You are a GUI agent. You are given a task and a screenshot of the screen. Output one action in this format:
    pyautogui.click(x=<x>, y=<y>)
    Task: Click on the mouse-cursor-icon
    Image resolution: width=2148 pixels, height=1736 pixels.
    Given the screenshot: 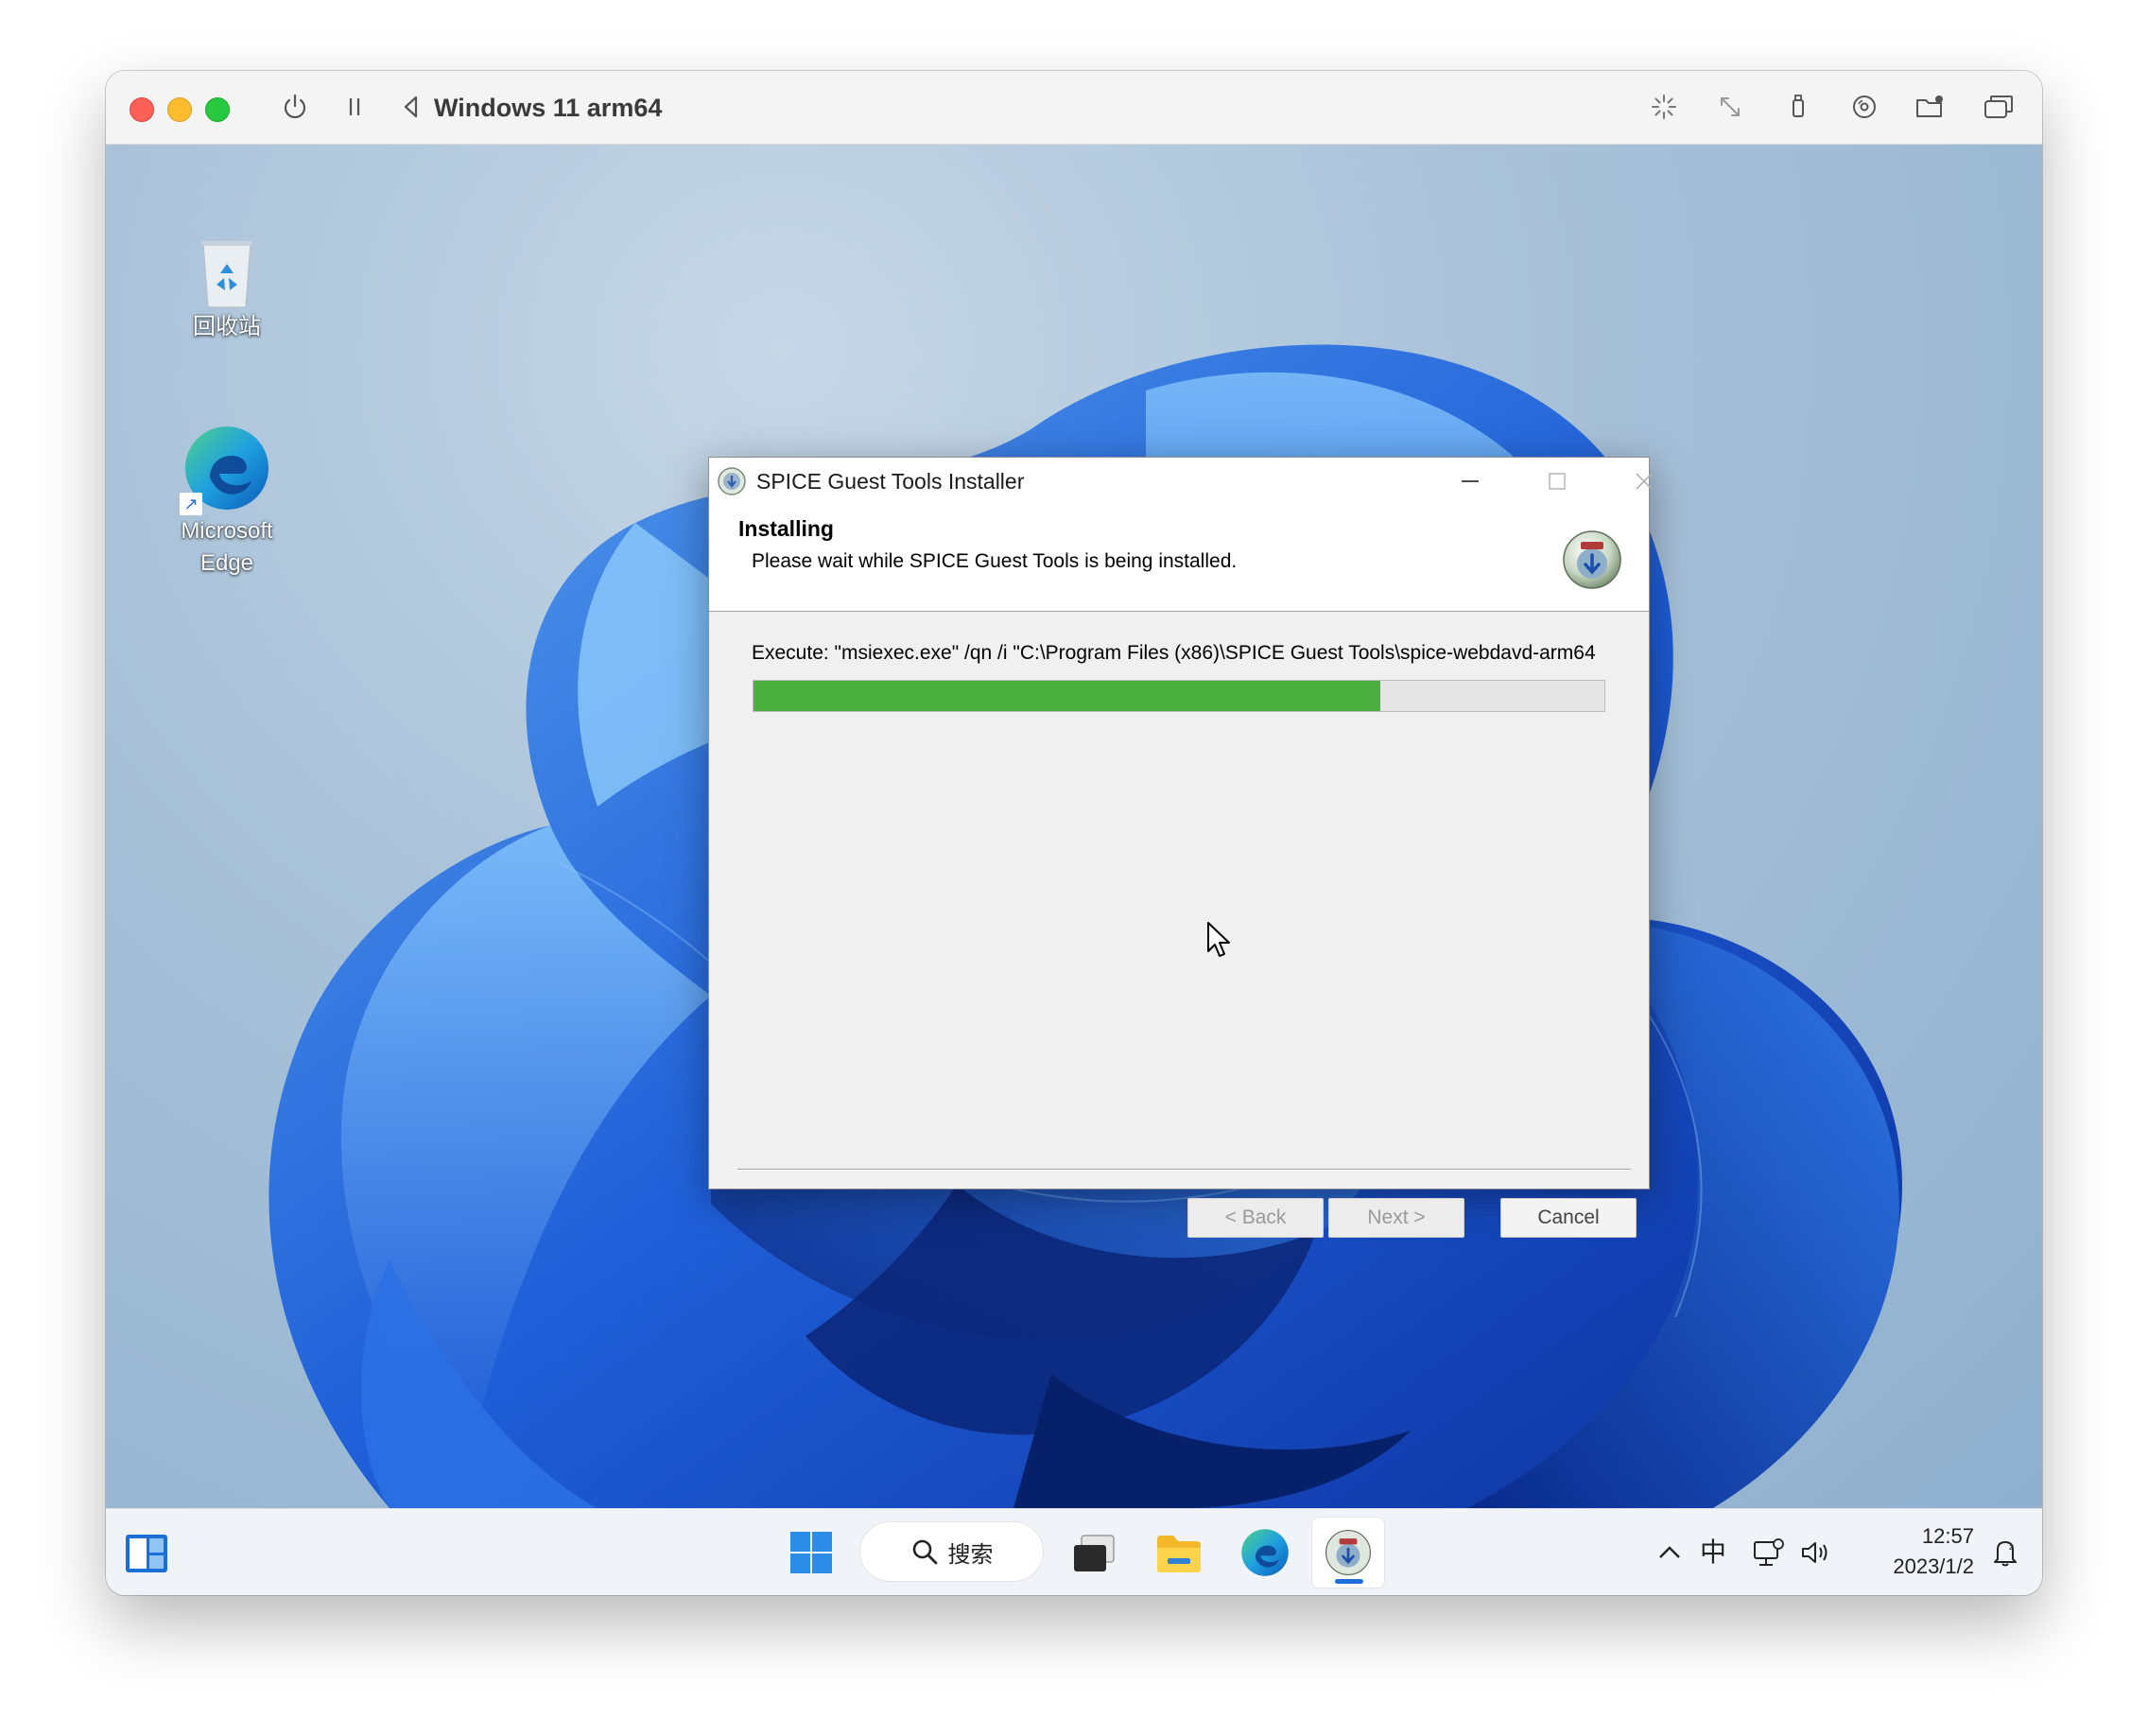 What is the action you would take?
    pyautogui.click(x=1219, y=942)
    